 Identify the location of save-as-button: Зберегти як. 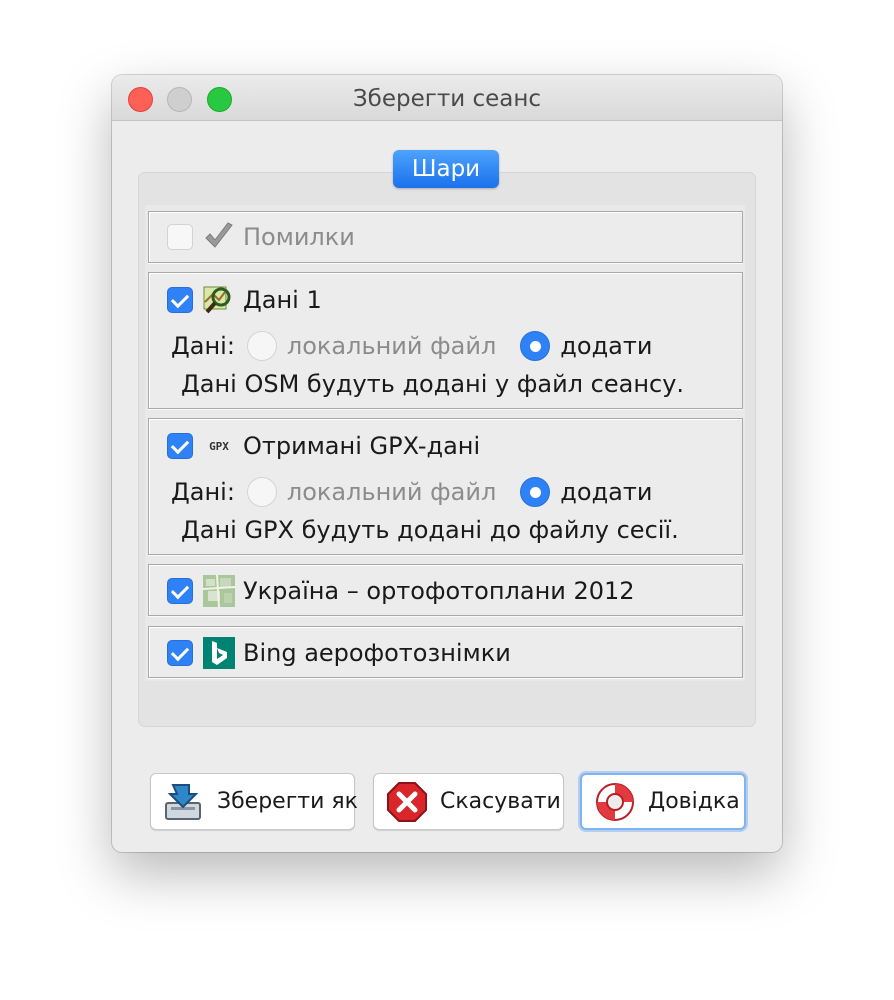
(254, 801).